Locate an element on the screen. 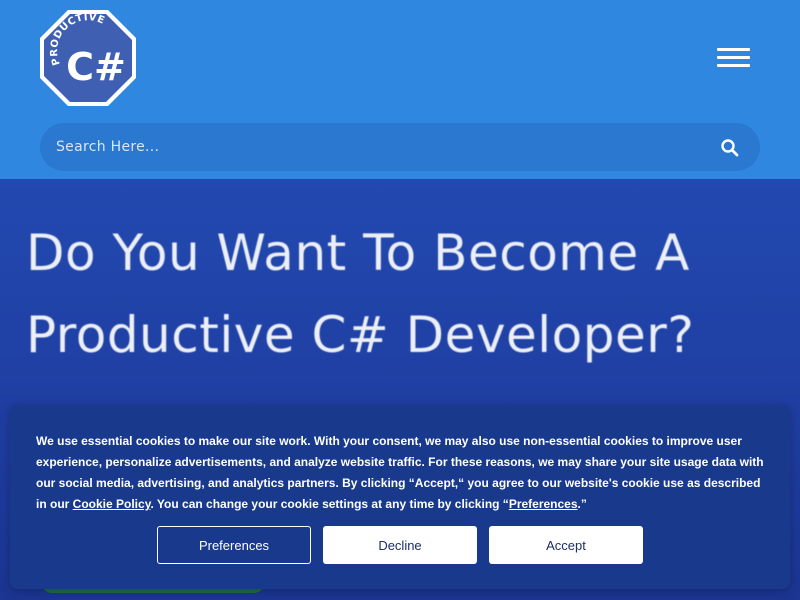 The height and width of the screenshot is (600, 800). preferences-link: Preferences is located at coordinates (543, 504).